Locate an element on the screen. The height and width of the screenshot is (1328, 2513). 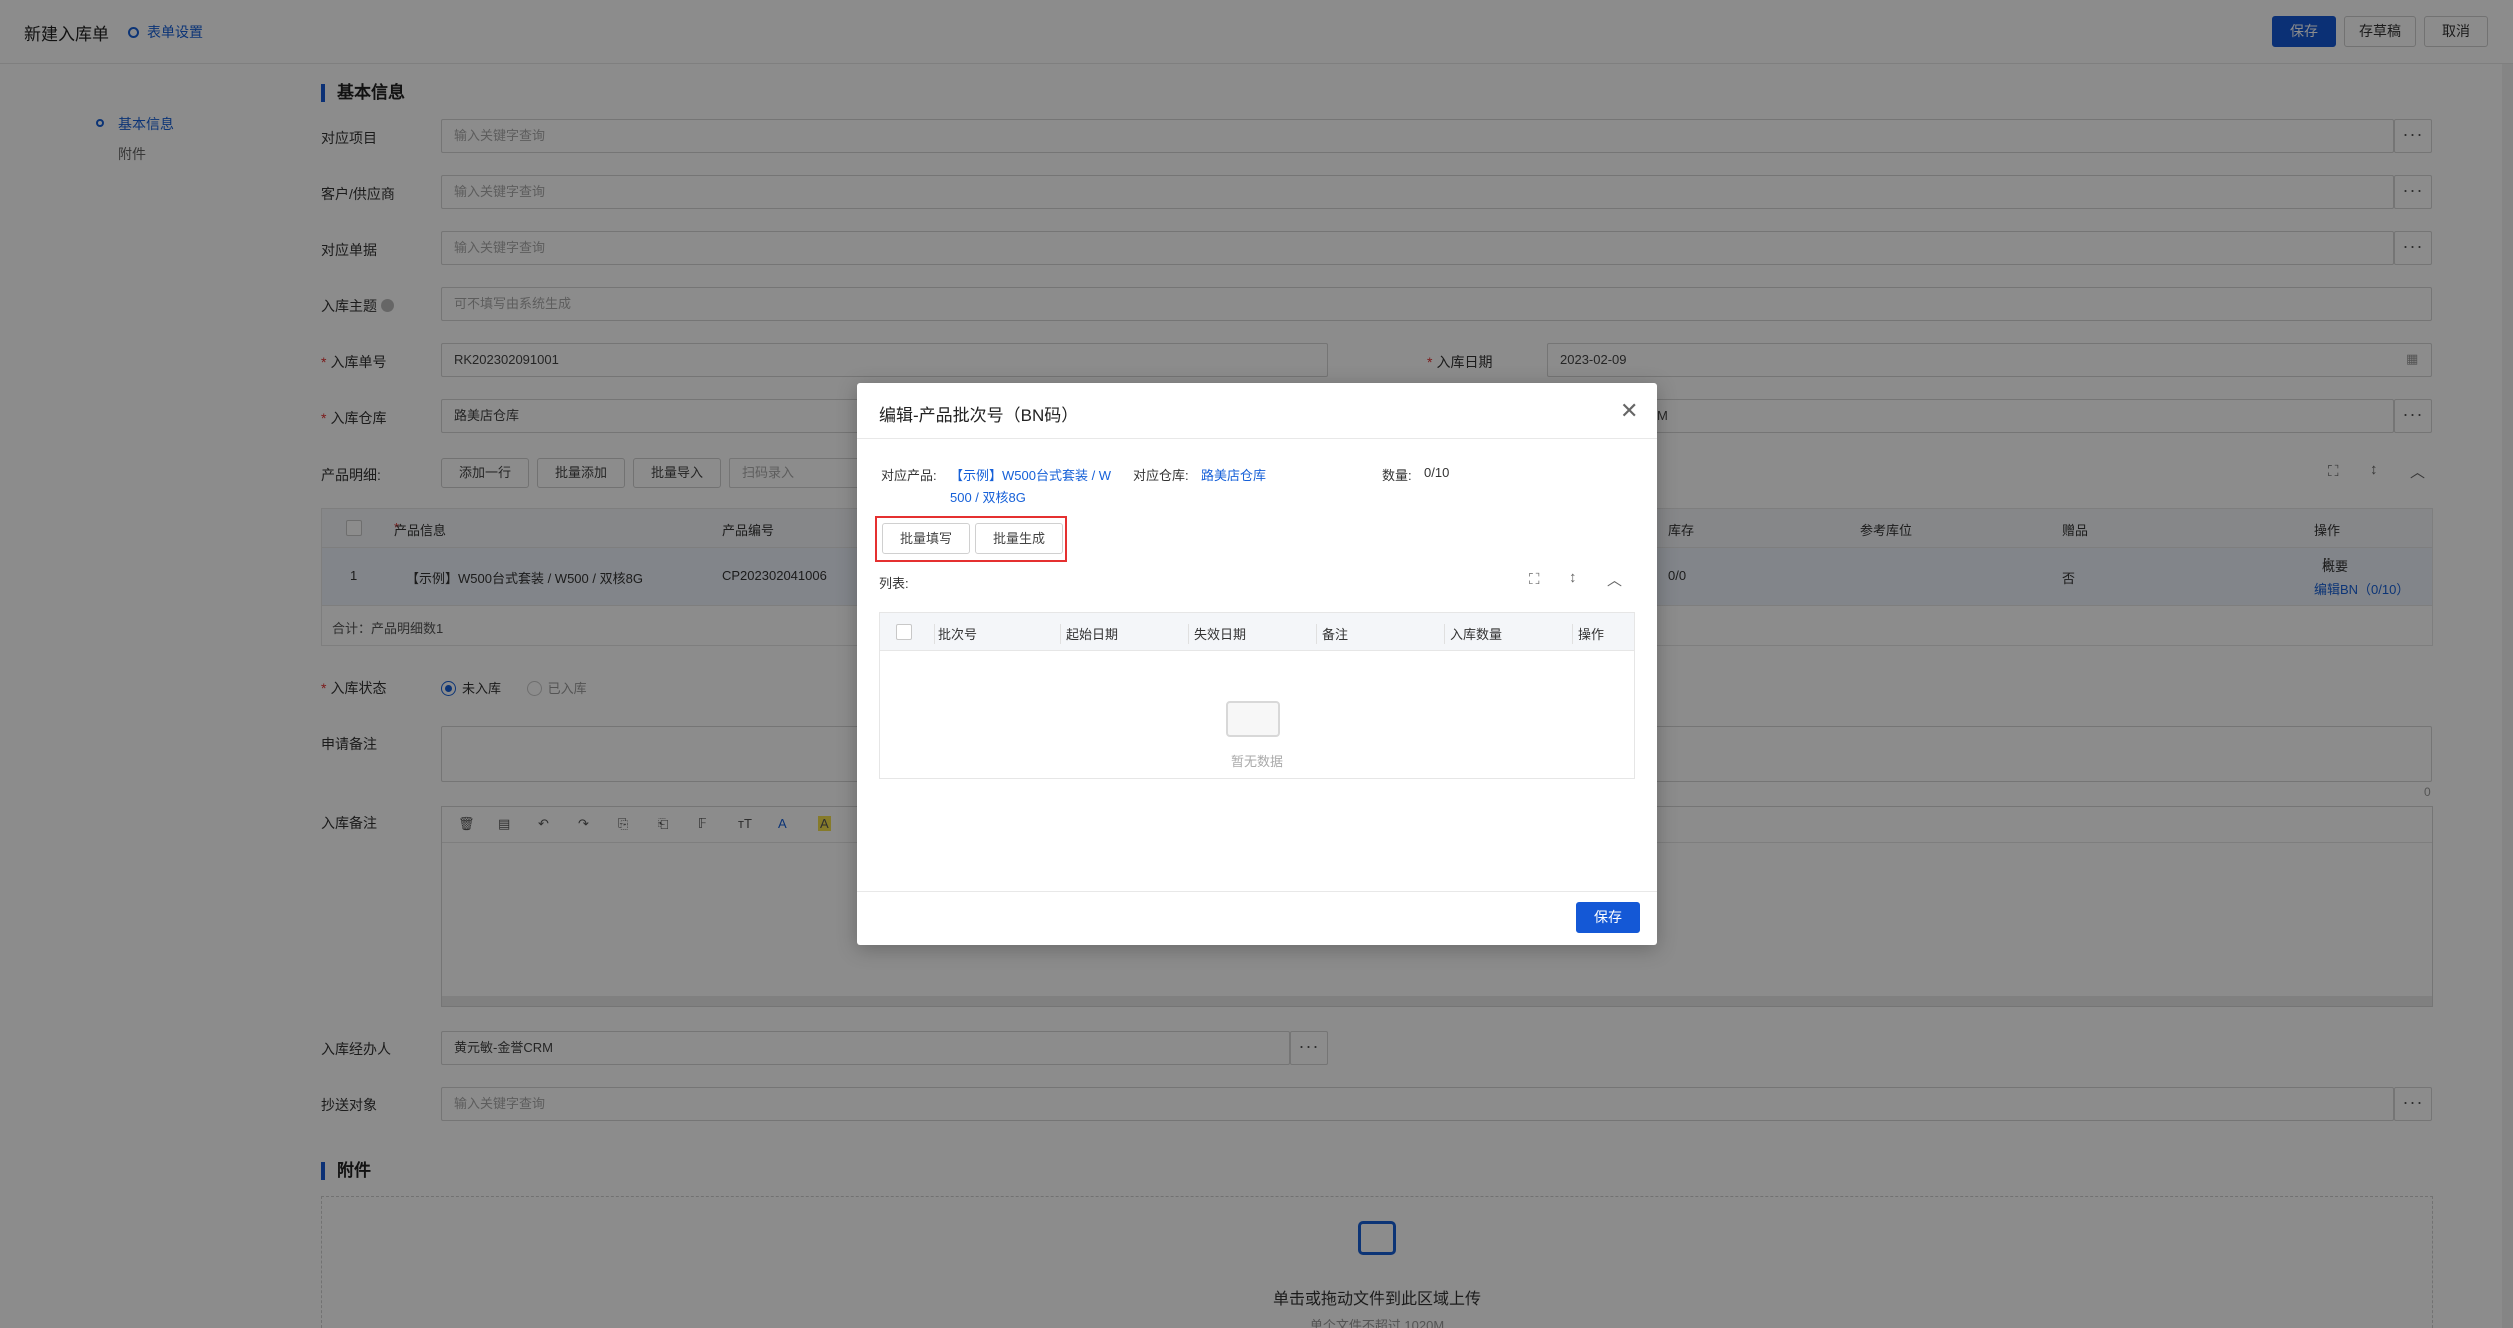
col-remark: 备注 is located at coordinates (1335, 634).